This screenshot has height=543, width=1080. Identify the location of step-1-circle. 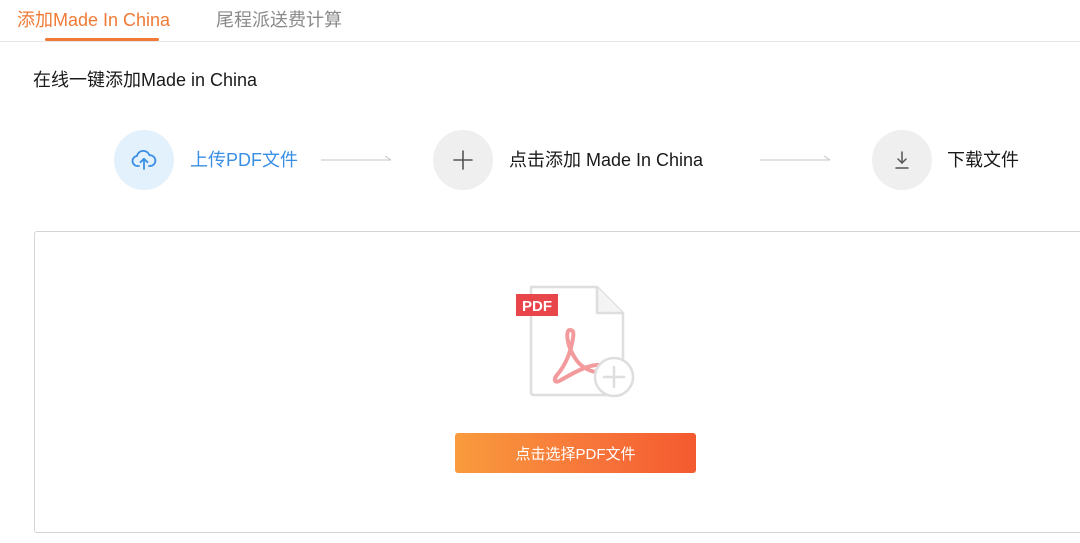
(144, 160).